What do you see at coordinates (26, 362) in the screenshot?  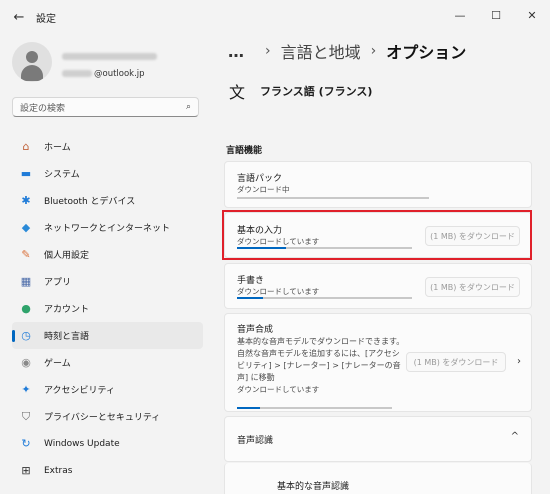 I see `gamepad-icon: ◉` at bounding box center [26, 362].